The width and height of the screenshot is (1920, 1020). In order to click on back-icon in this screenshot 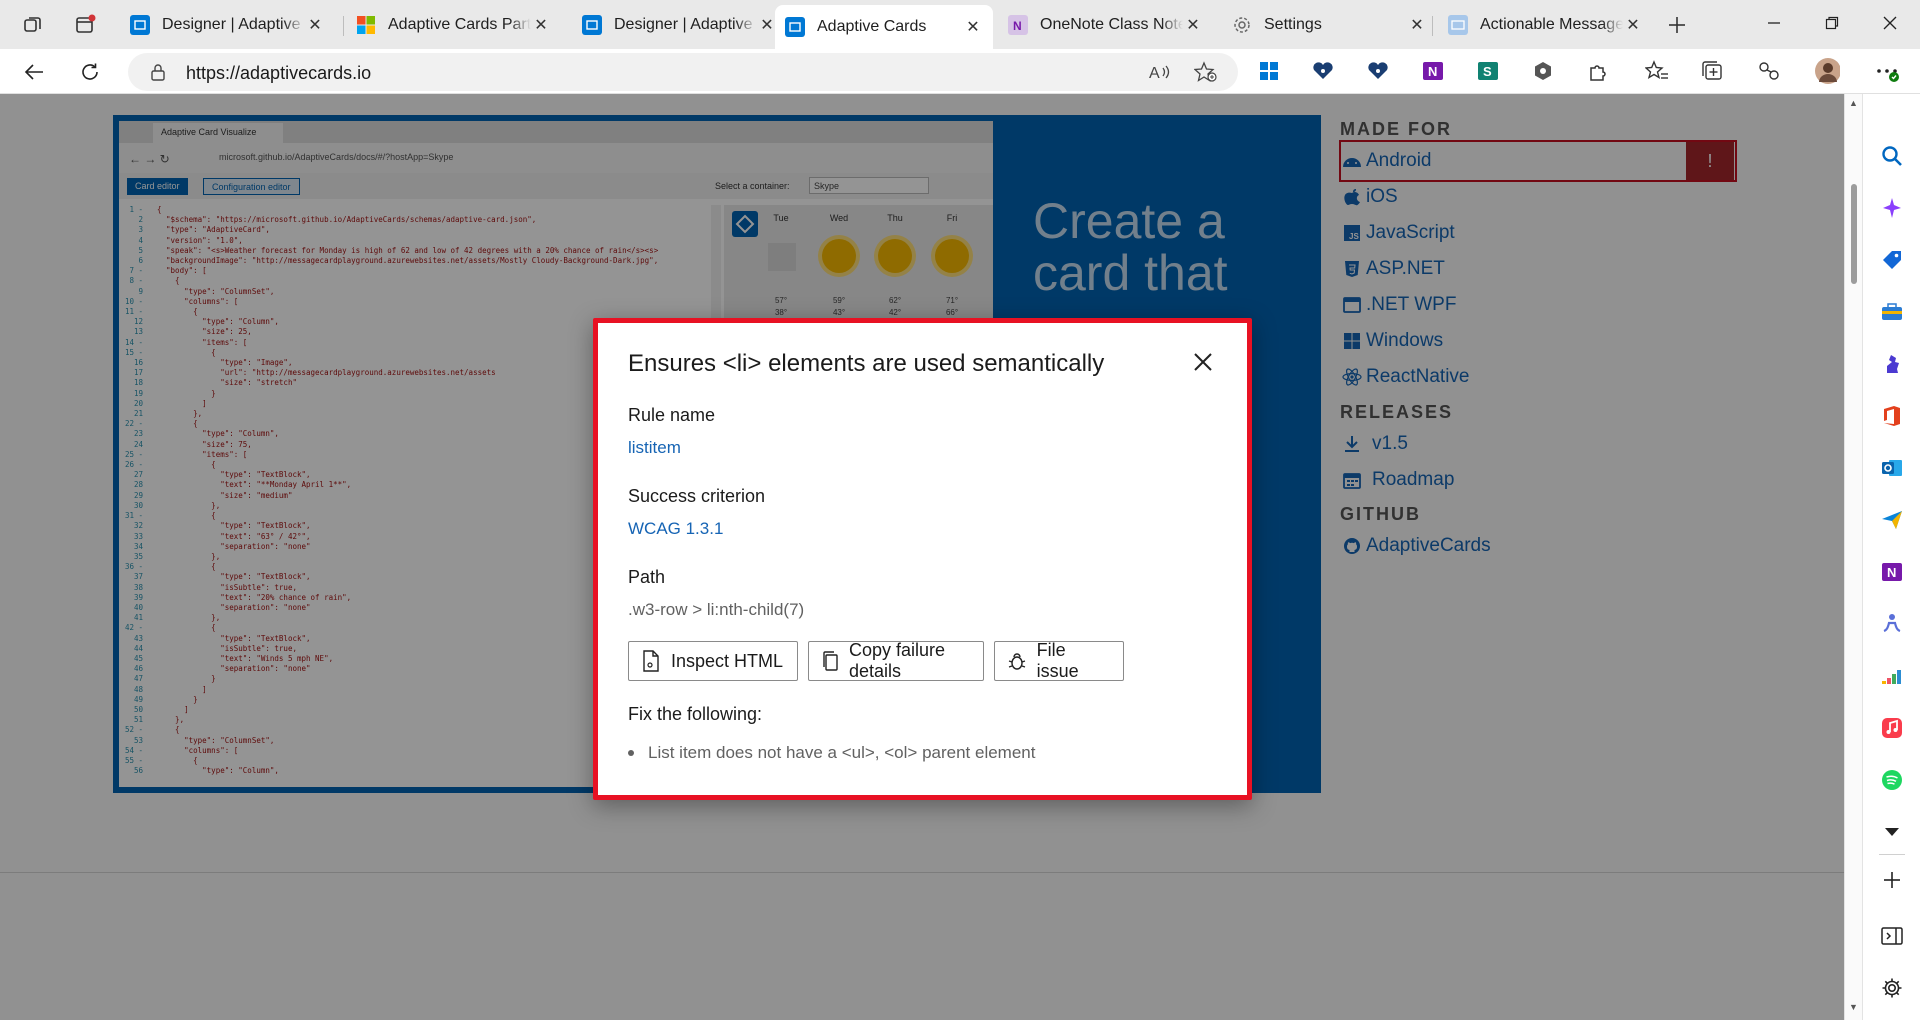, I will do `click(34, 72)`.